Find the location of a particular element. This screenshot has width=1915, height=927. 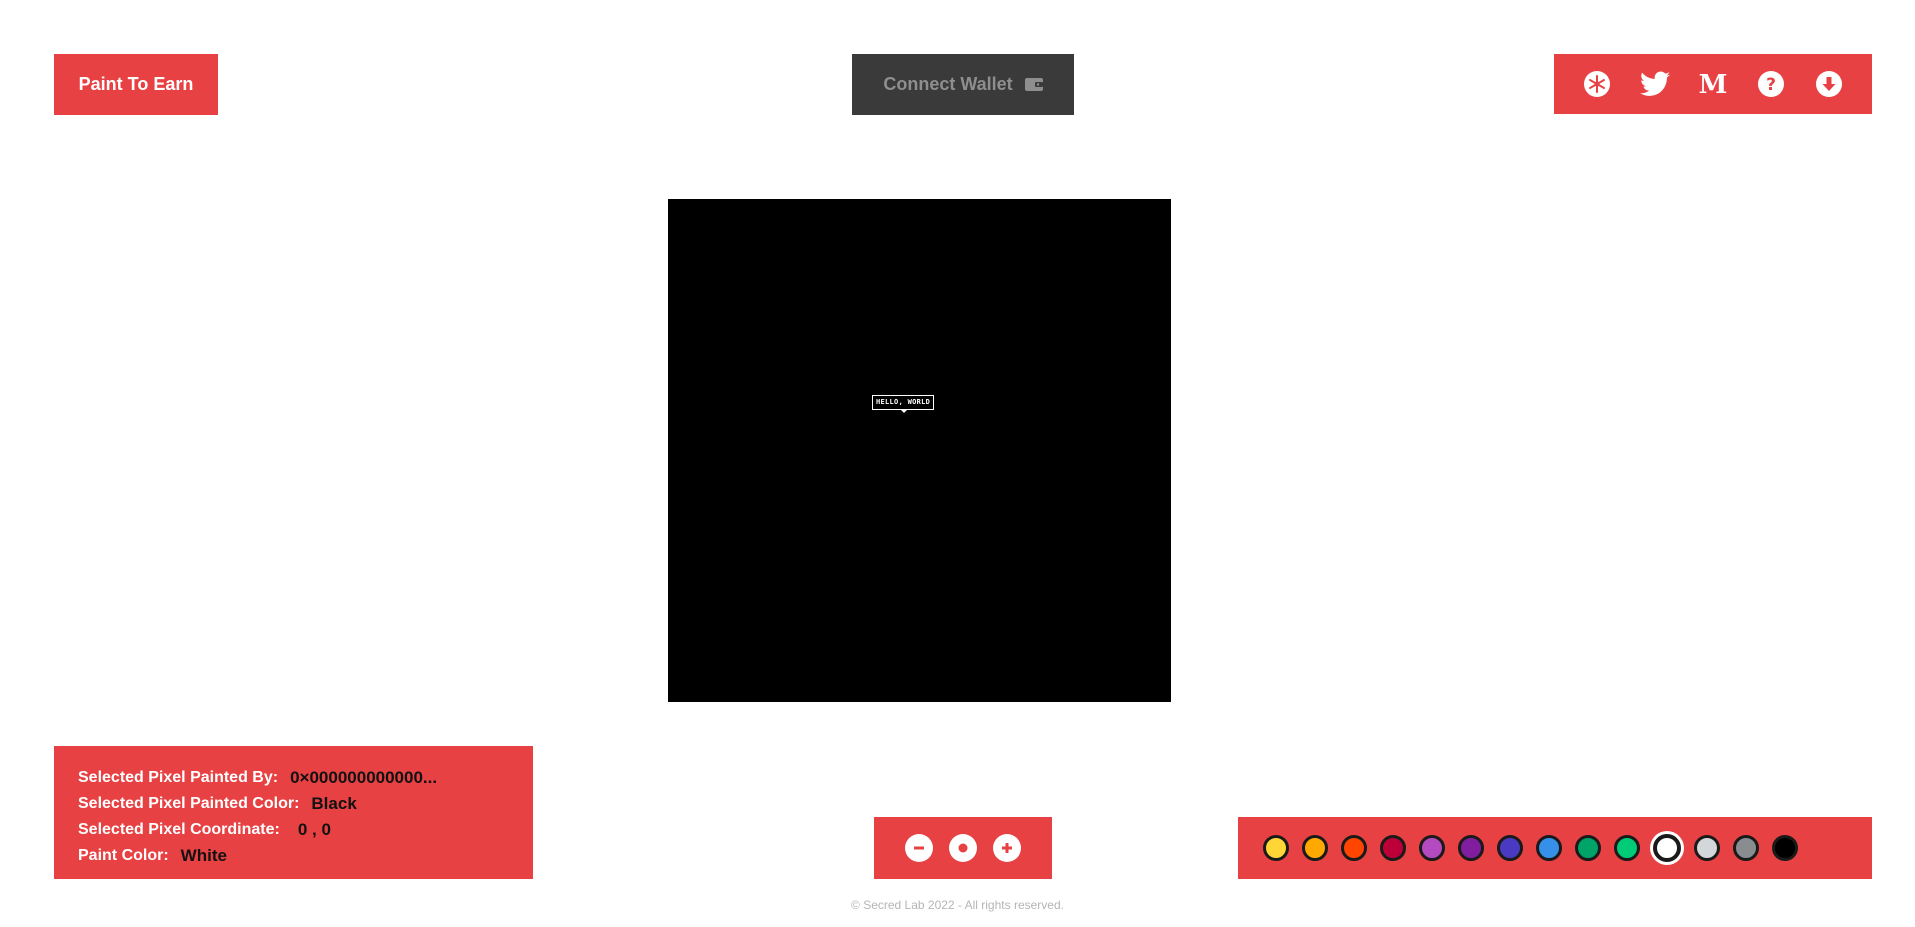

download-icon is located at coordinates (1829, 84).